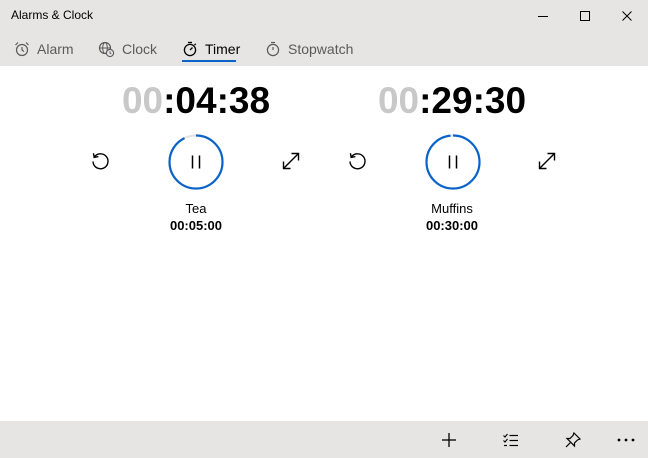 Image resolution: width=648 pixels, height=458 pixels. What do you see at coordinates (217, 100) in the screenshot?
I see `time-minutes-seconds: :04:38` at bounding box center [217, 100].